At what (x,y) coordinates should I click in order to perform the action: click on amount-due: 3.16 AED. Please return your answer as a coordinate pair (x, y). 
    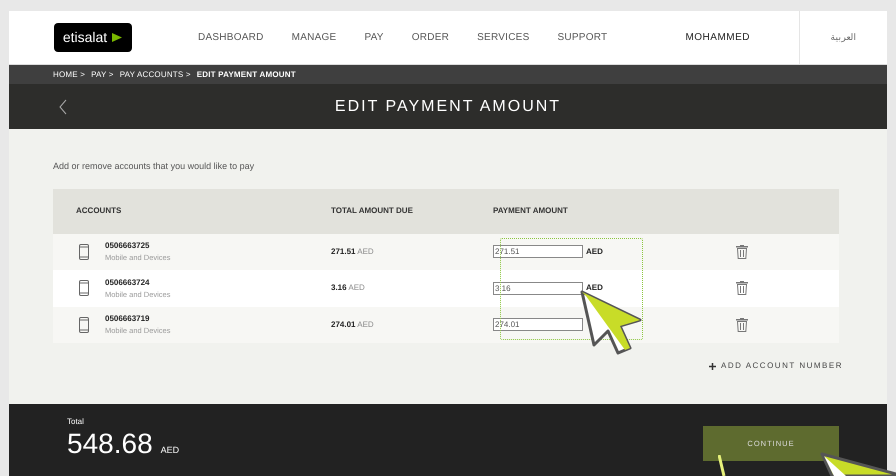
    Looking at the image, I should click on (348, 288).